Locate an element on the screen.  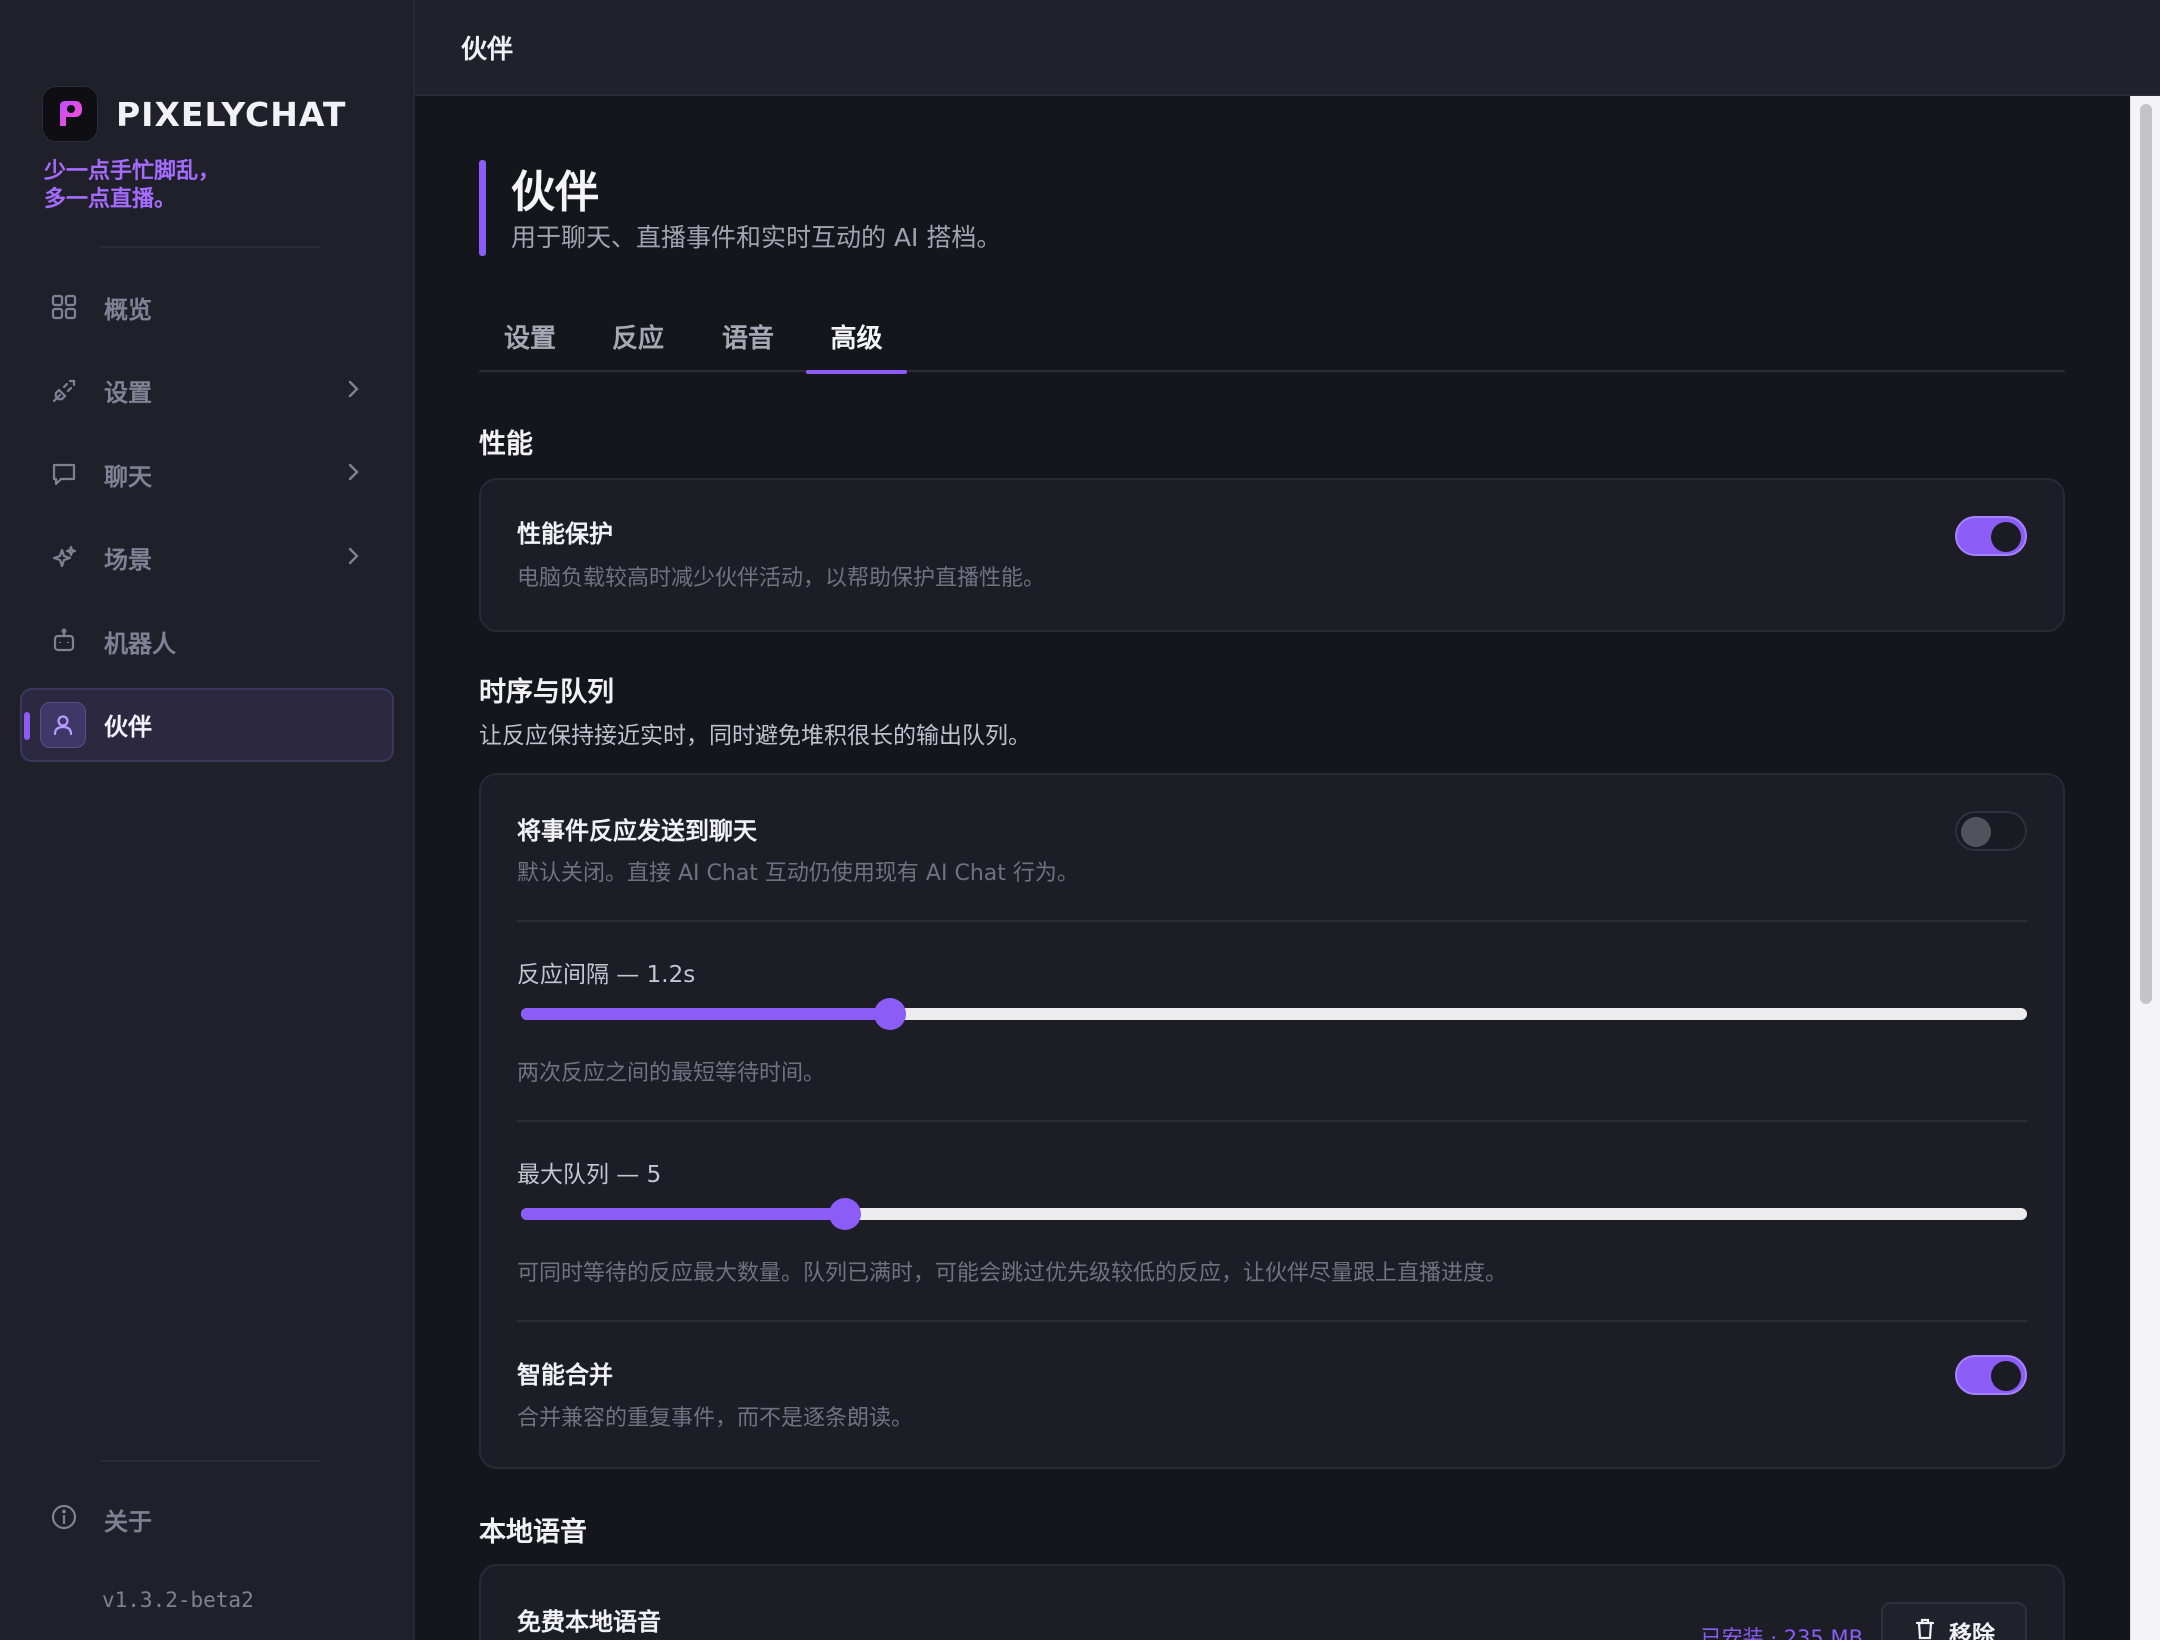
robot-icon is located at coordinates (64, 641).